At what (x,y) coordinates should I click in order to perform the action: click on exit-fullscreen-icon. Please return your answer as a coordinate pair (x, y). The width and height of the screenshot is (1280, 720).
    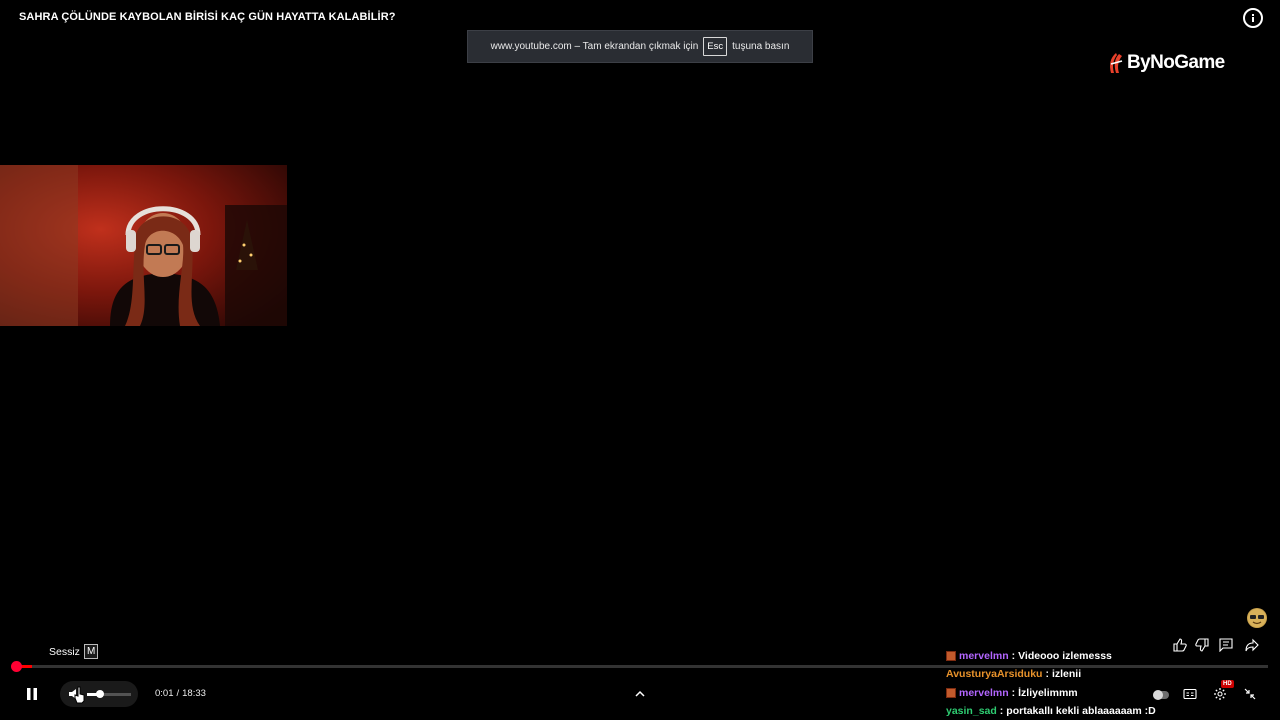
    Looking at the image, I should click on (1250, 694).